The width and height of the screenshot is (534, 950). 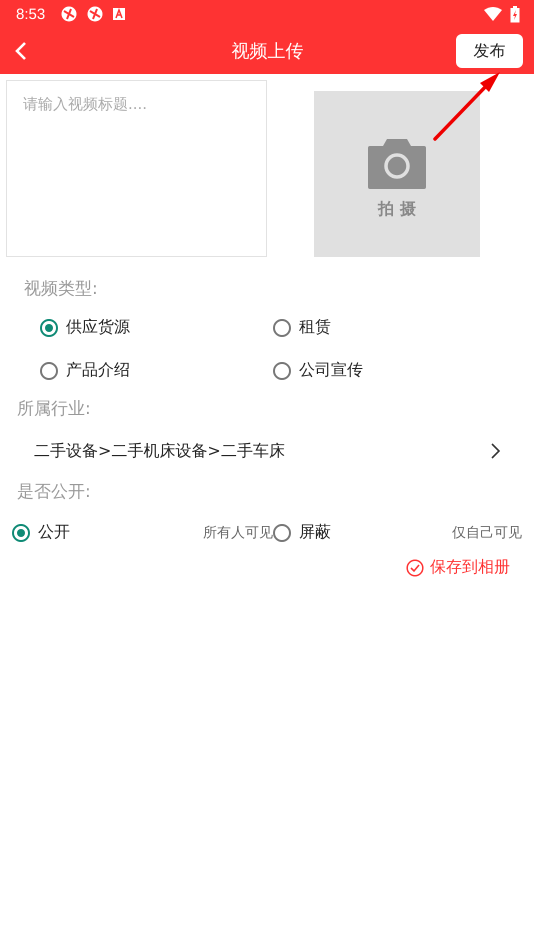 What do you see at coordinates (489, 51) in the screenshot?
I see `publish-button: 发布` at bounding box center [489, 51].